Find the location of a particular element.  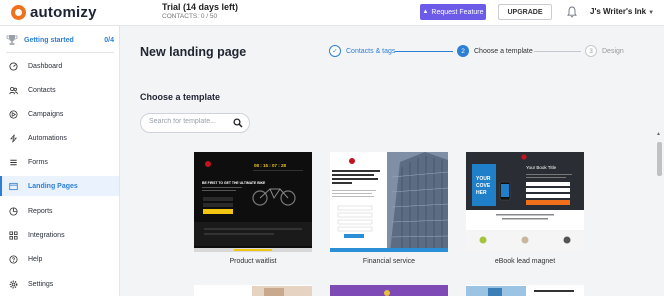

request-feature-button: ▲ Request Feature is located at coordinates (453, 12).